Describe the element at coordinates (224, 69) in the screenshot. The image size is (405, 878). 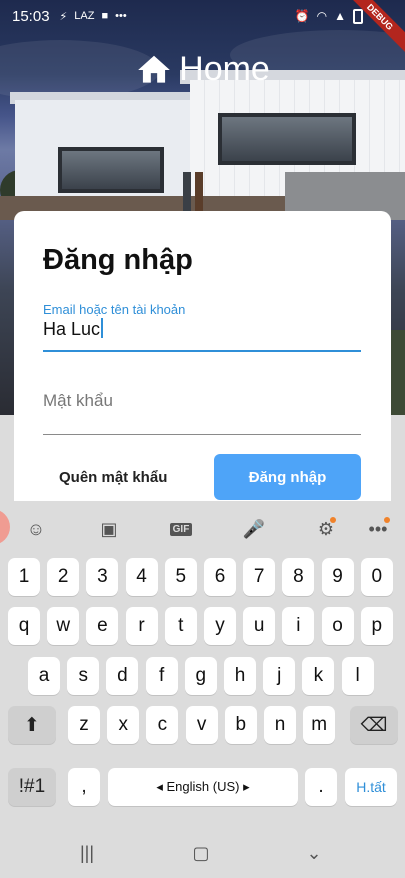
I see `page-title-text: Home` at that location.